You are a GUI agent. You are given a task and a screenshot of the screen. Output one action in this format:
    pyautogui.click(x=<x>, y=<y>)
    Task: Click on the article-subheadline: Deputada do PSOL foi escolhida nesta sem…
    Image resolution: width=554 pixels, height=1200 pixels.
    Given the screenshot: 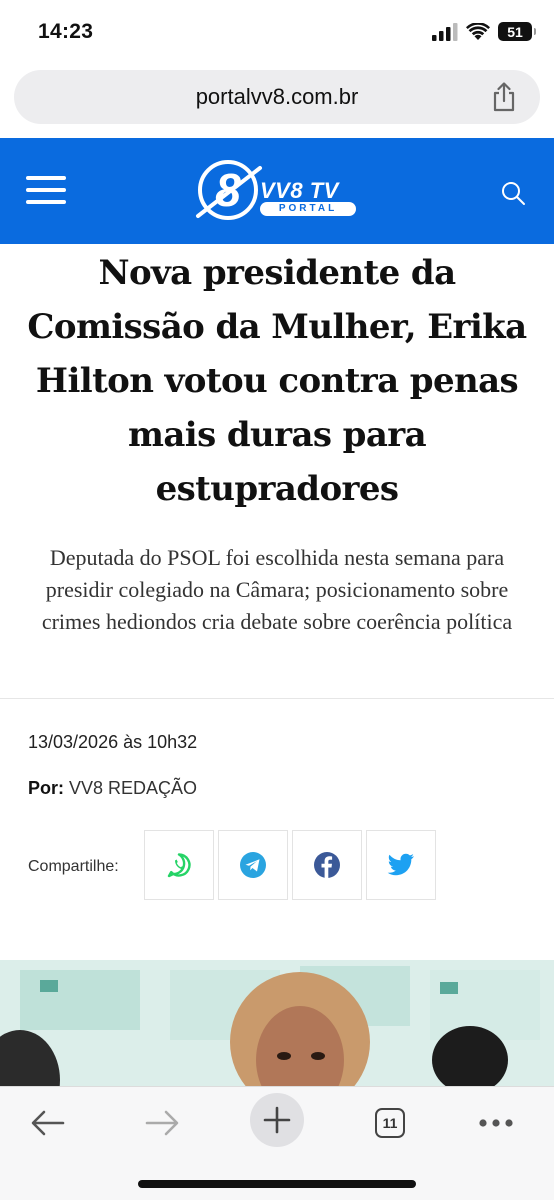 What is the action you would take?
    pyautogui.click(x=277, y=589)
    